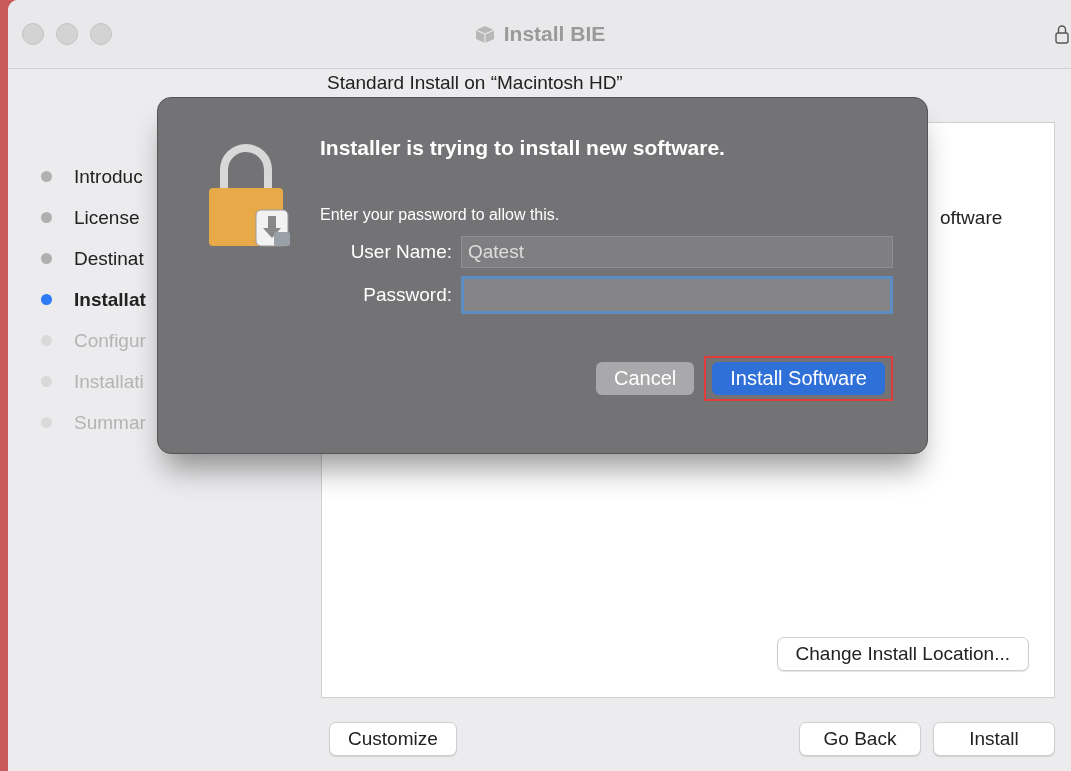 This screenshot has height=771, width=1071. What do you see at coordinates (407, 295) in the screenshot?
I see `field-label: Password:` at bounding box center [407, 295].